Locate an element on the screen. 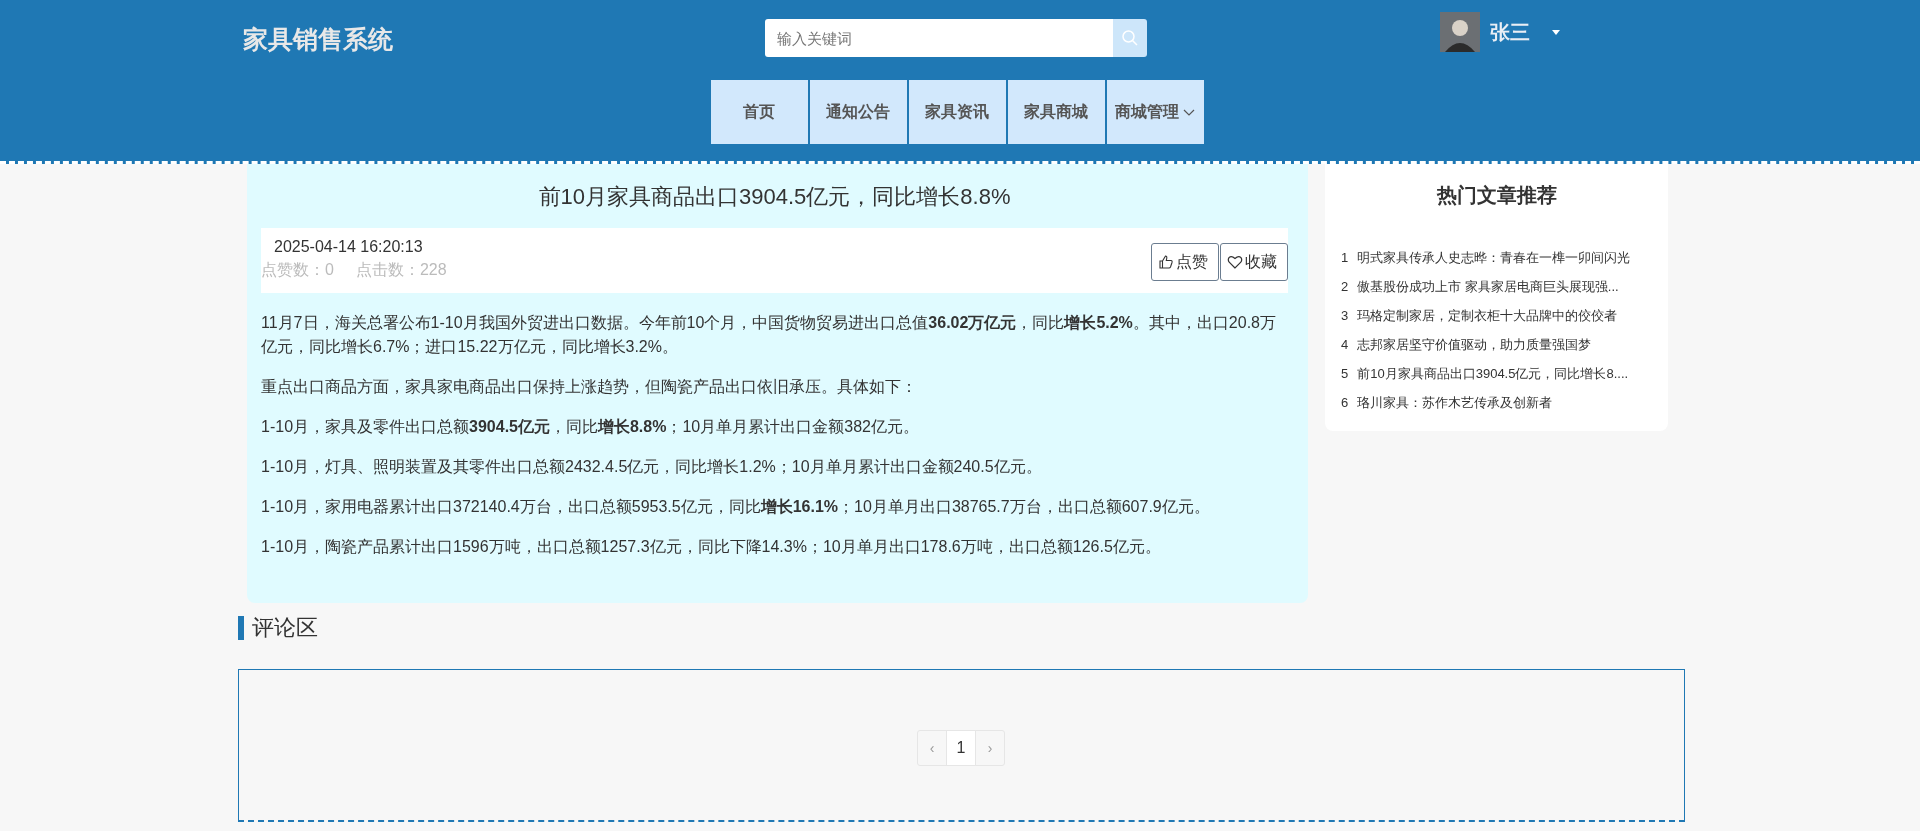 This screenshot has height=831, width=1920. article-link: 志邦家居坚守价值驱动，助力质量强国梦 is located at coordinates (1474, 344).